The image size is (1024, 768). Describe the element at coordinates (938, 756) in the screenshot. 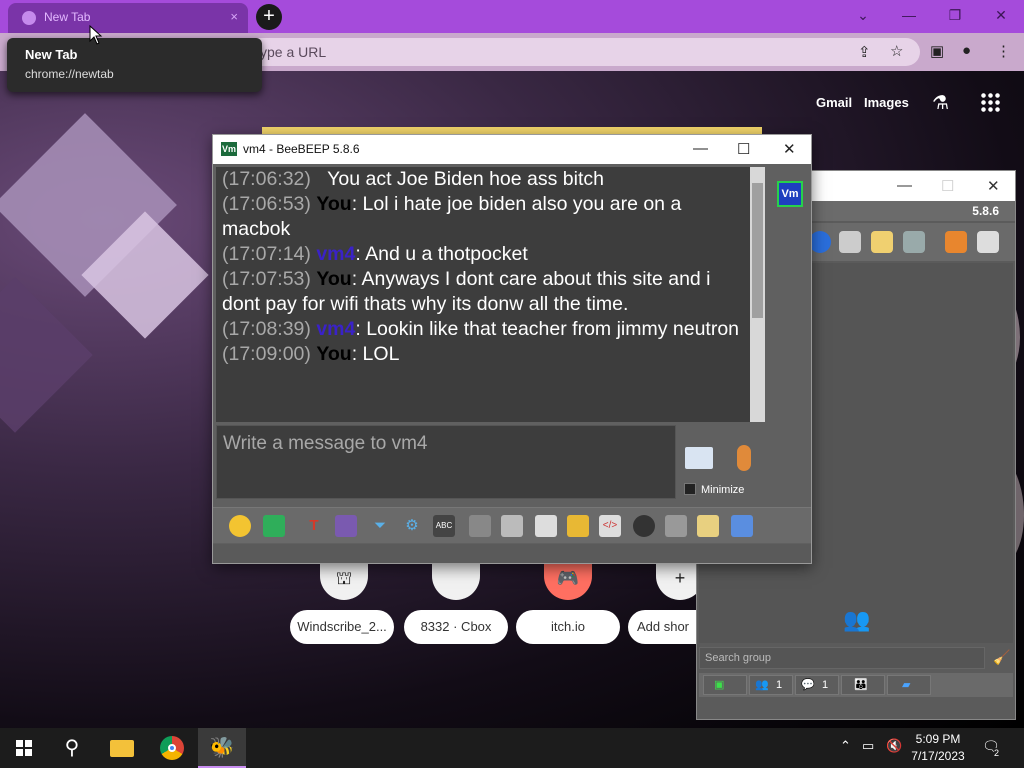

I see `clock-date: 7/17/2023` at that location.